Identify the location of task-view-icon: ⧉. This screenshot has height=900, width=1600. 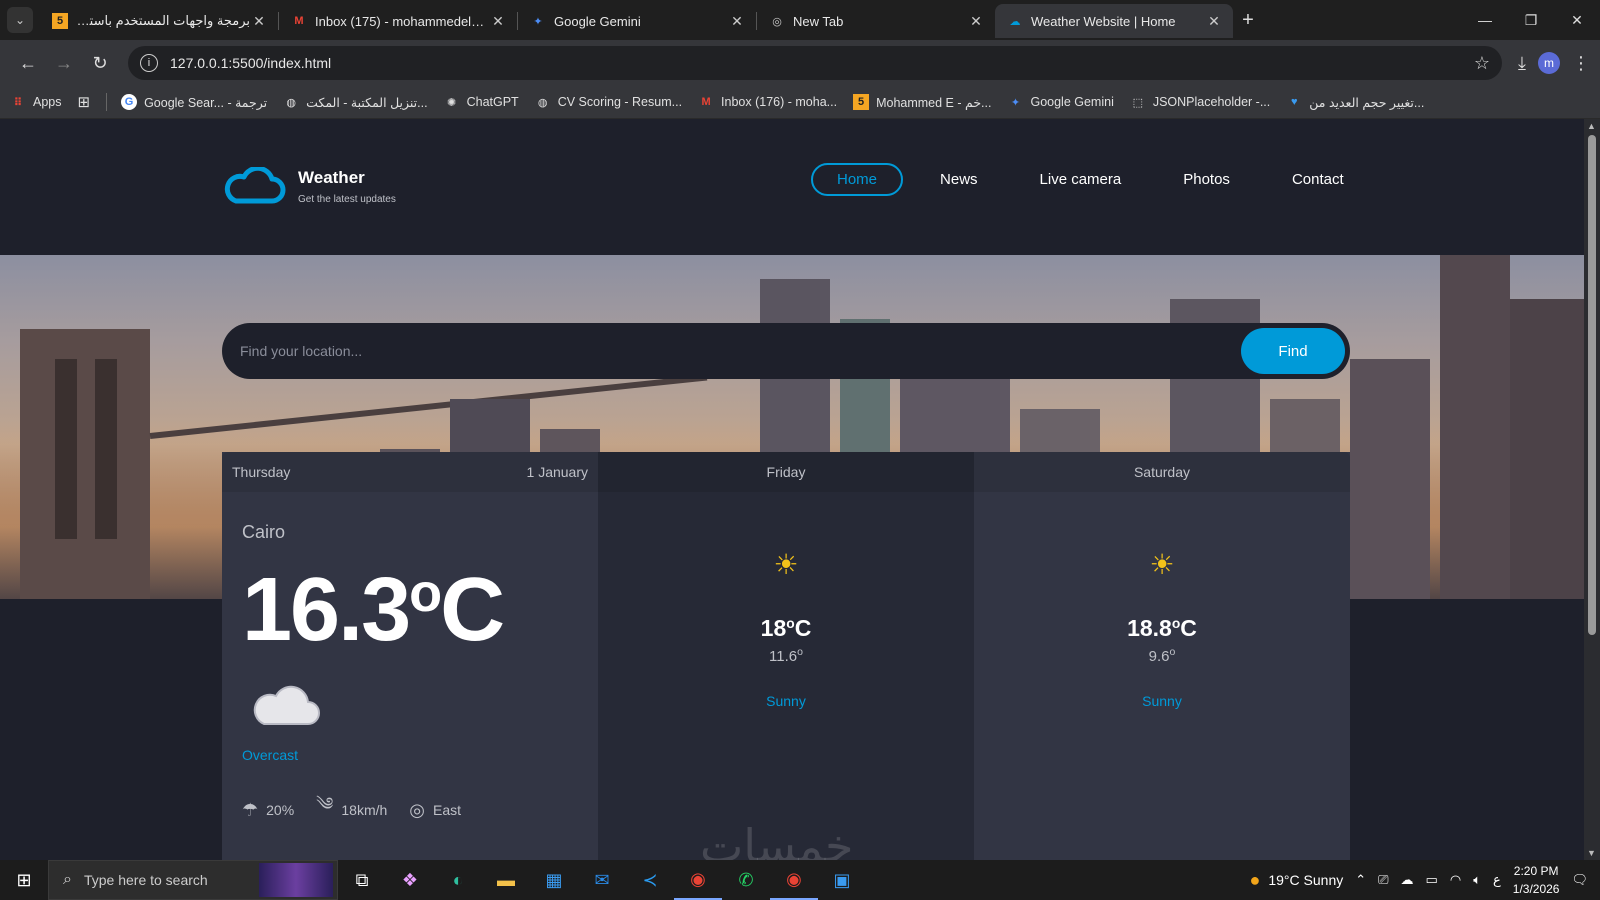
(362, 880).